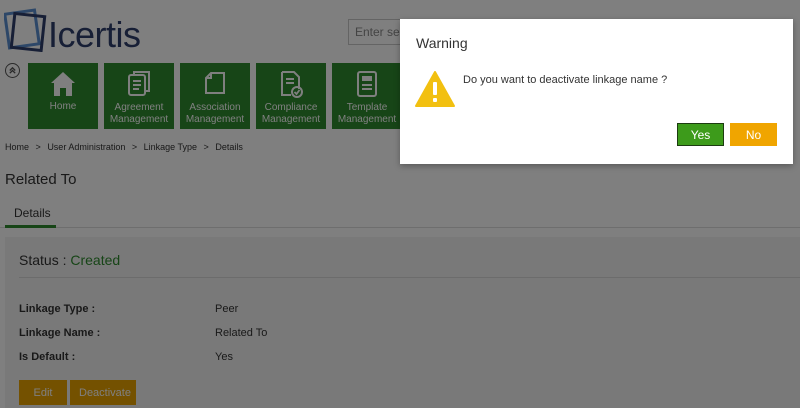  I want to click on warning-triangle-icon, so click(435, 89).